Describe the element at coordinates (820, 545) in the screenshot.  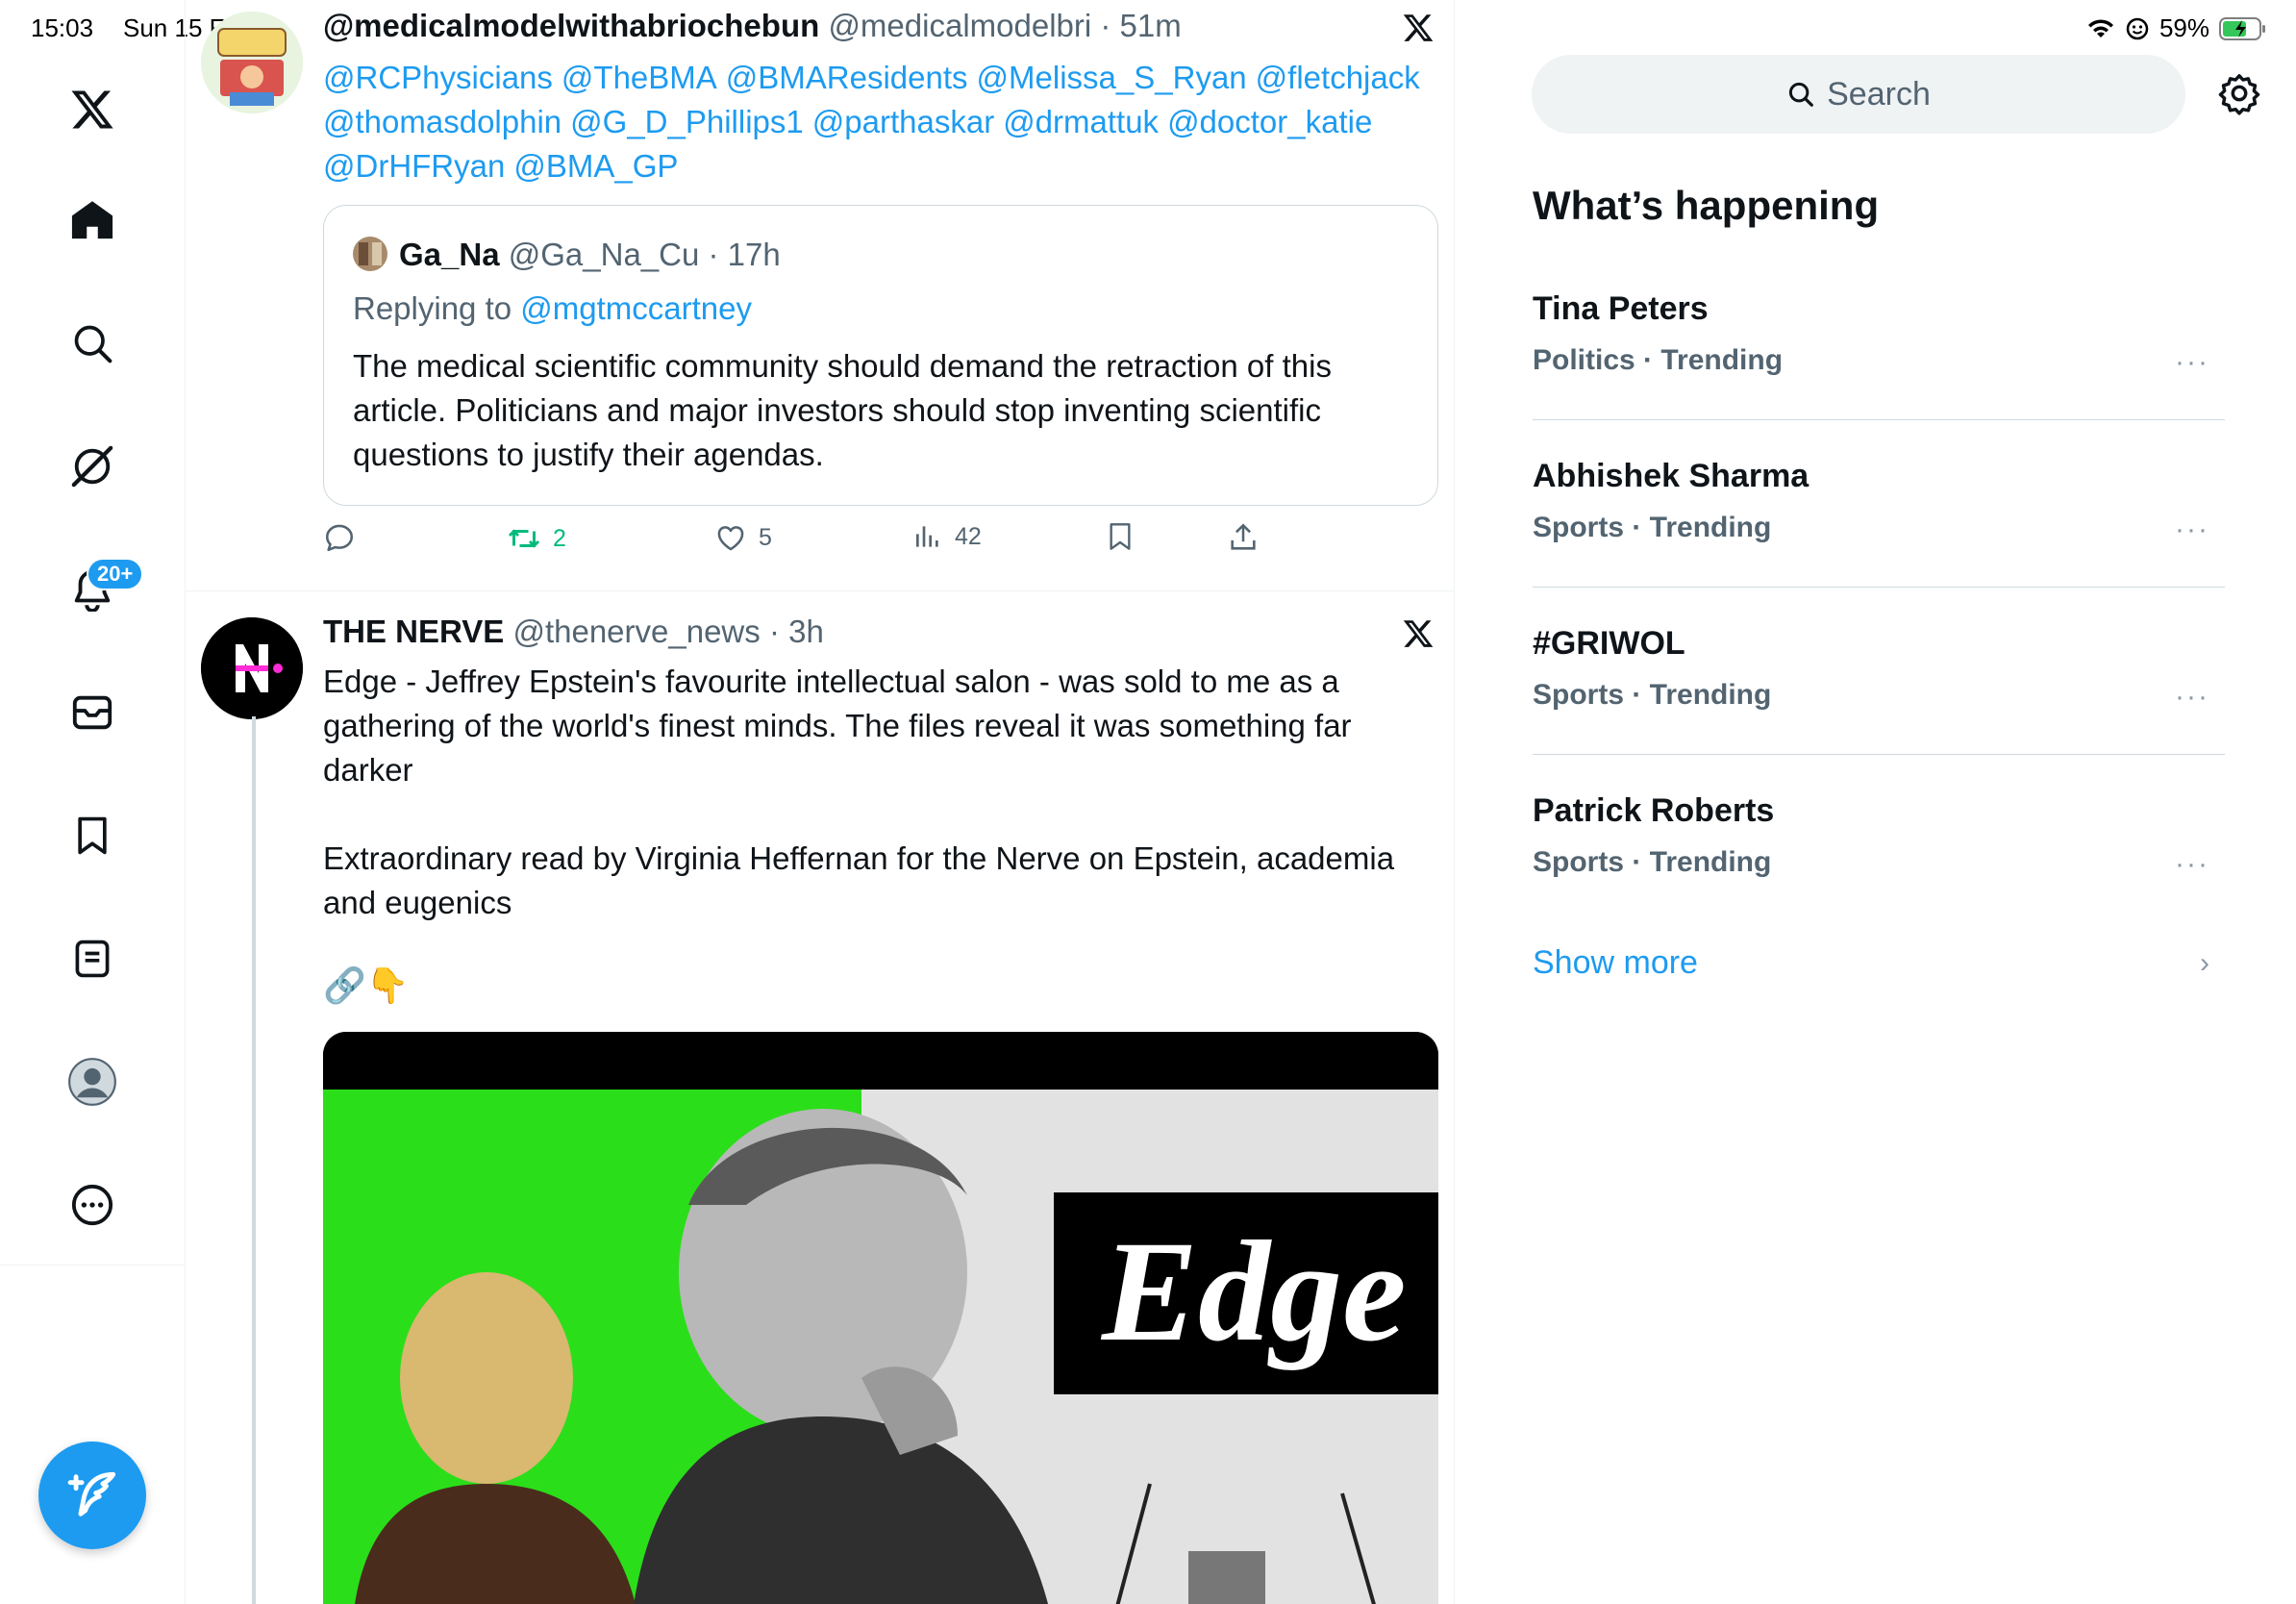
I see `tweet-actions: 2 5 42` at that location.